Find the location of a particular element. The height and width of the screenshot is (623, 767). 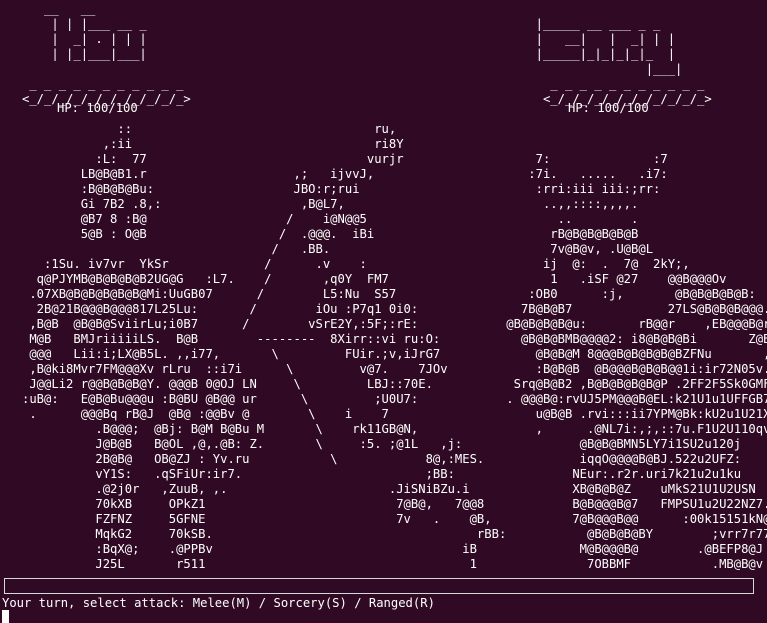

enemy-hp-label: HP: 100/100 is located at coordinates (608, 108).